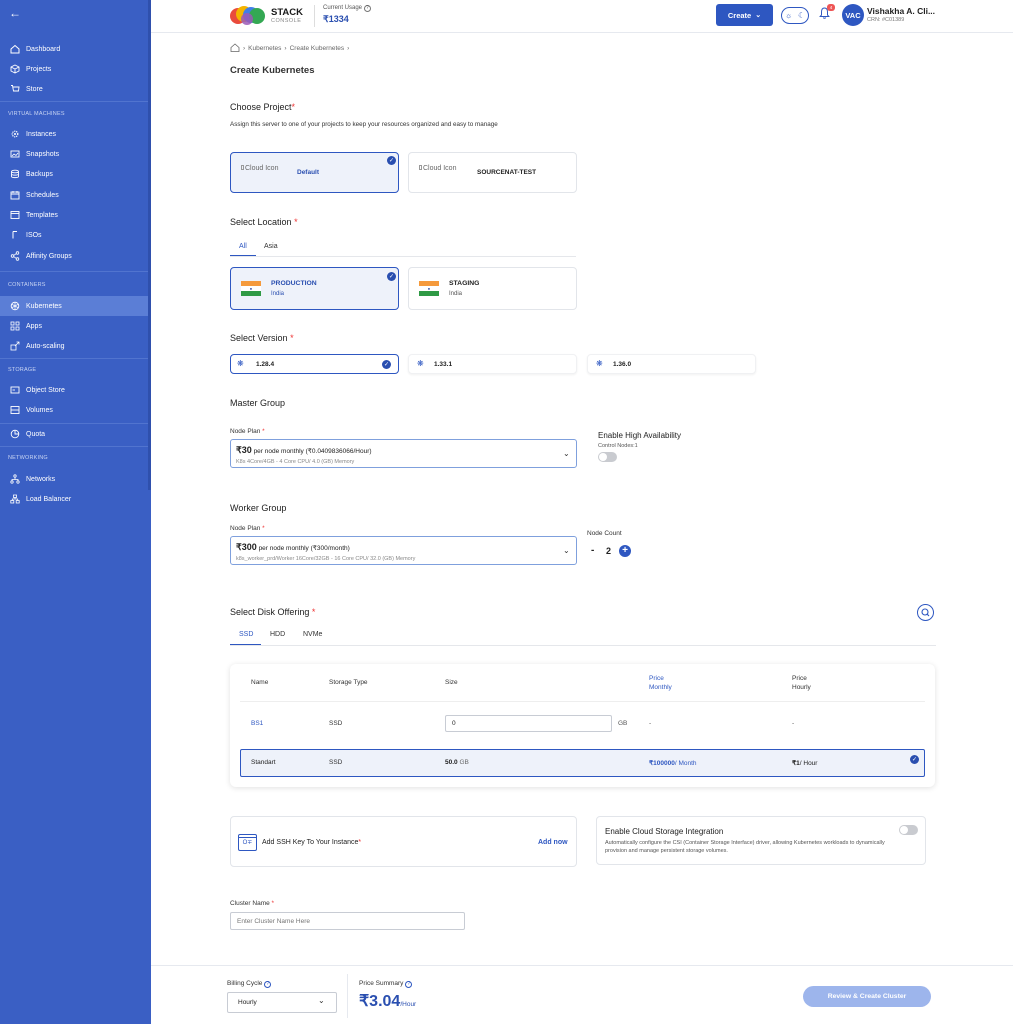  I want to click on sidebar-item-label: Schedules, so click(42, 195).